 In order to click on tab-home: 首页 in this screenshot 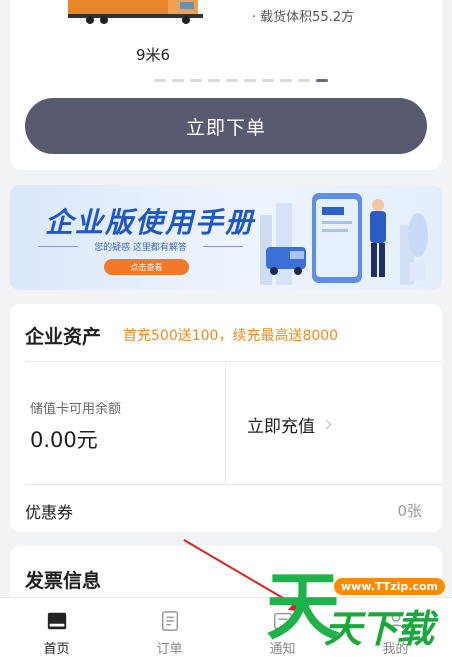, I will do `click(56, 627)`.